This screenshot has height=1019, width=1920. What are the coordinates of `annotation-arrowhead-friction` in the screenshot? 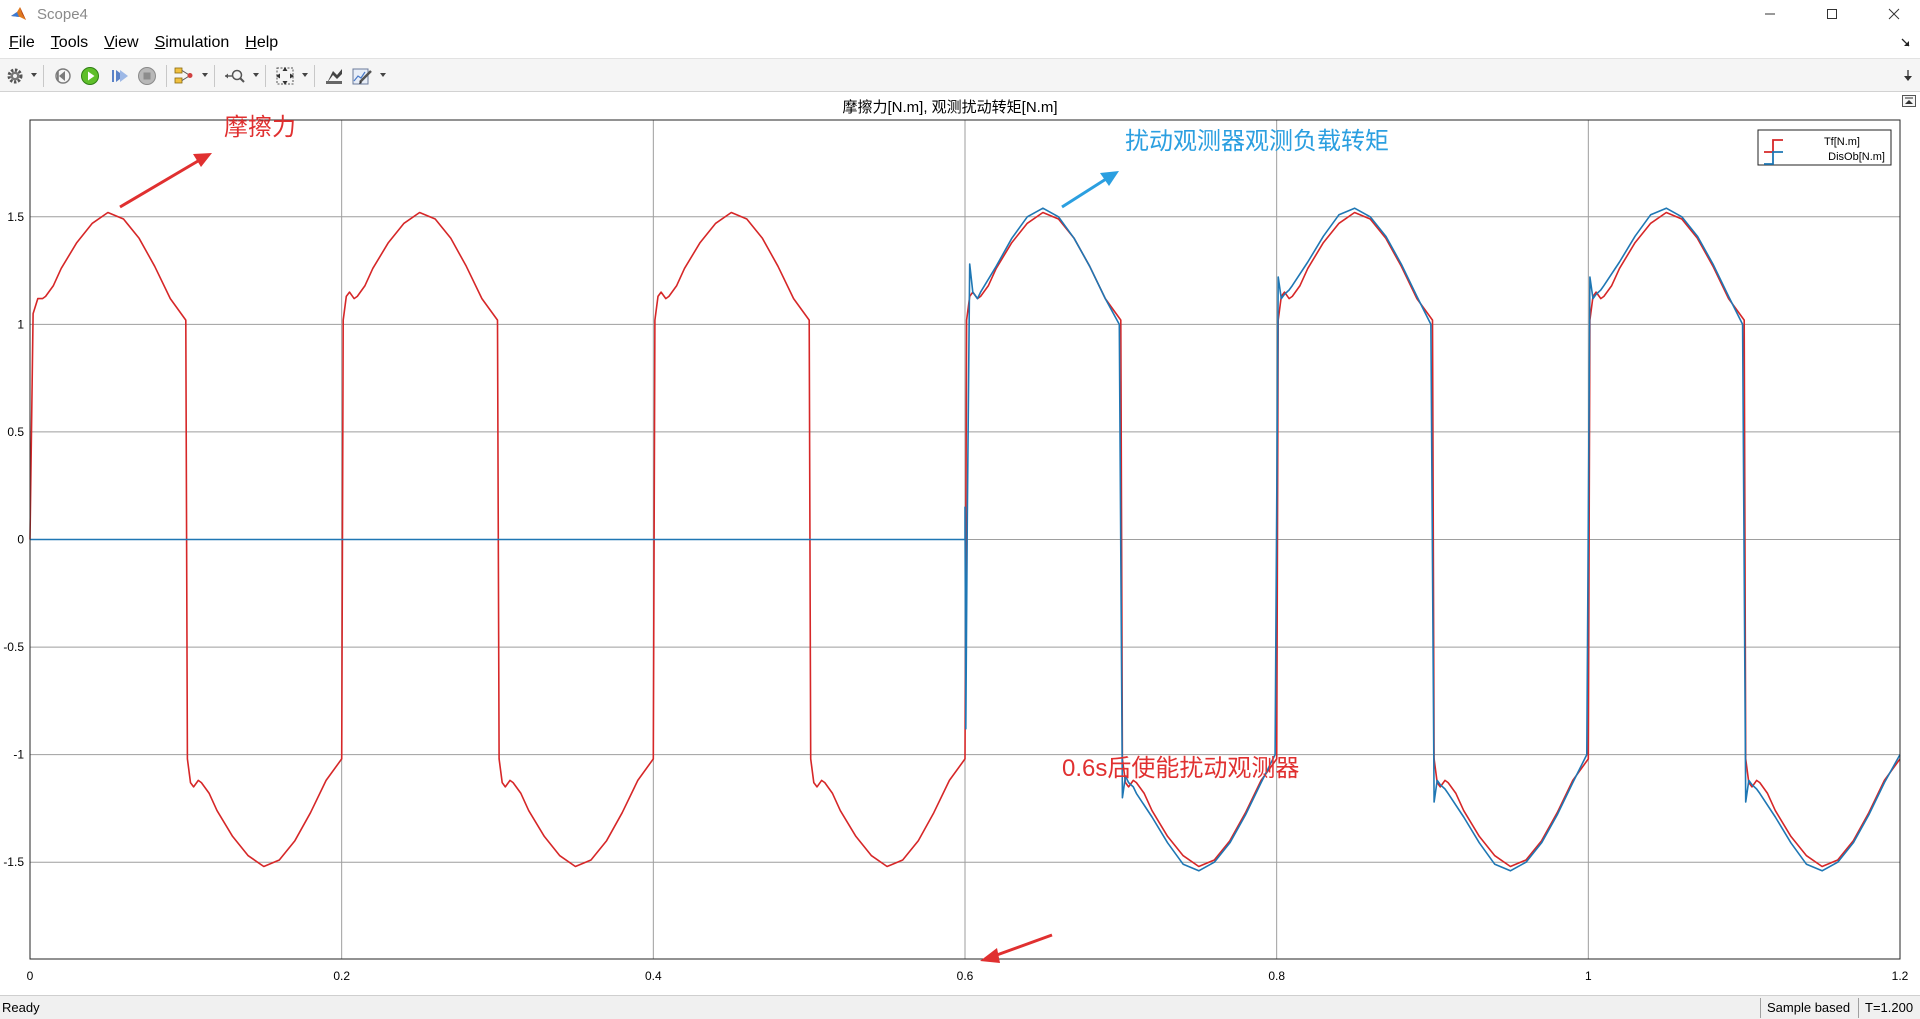 It's located at (202, 160).